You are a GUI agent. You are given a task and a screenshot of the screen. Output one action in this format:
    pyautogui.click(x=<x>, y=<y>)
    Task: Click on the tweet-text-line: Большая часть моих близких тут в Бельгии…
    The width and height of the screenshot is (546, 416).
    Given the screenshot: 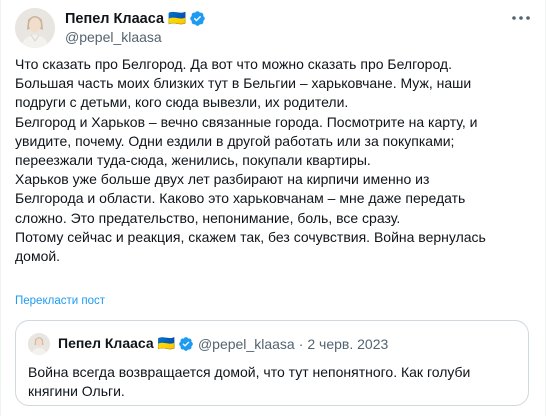 What is the action you would take?
    pyautogui.click(x=243, y=83)
    